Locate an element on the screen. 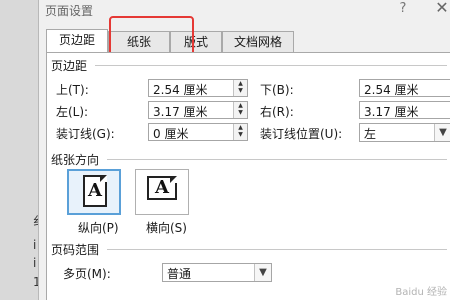 The height and width of the screenshot is (300, 450). top-margin-spinner: 2.54 厘米 ▲ ▼ is located at coordinates (198, 88).